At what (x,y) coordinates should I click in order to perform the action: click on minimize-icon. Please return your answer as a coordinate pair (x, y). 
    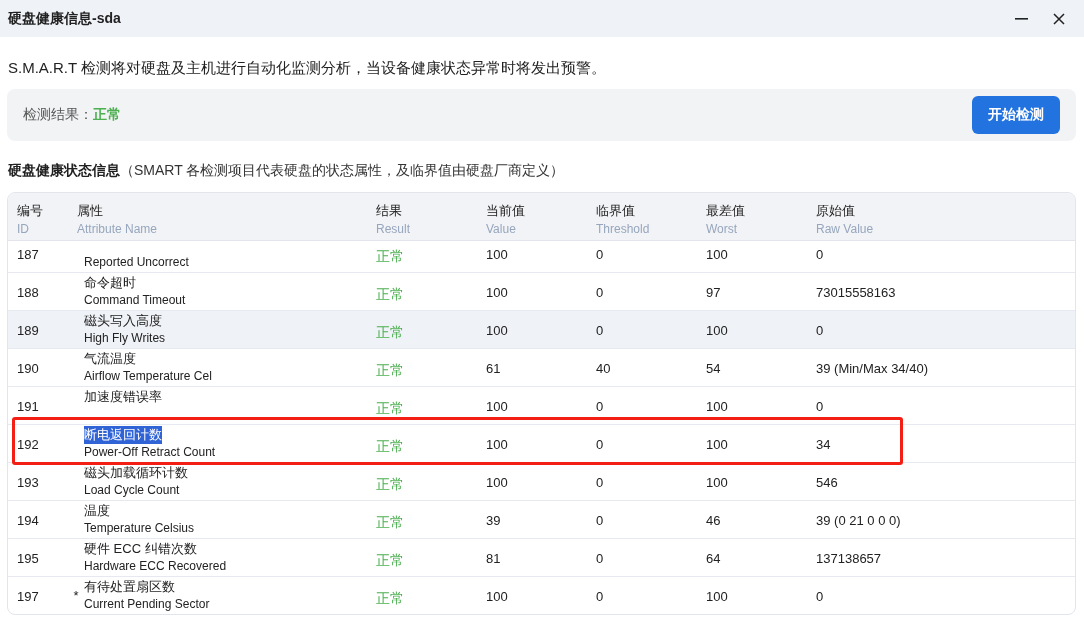
    Looking at the image, I should click on (1021, 18).